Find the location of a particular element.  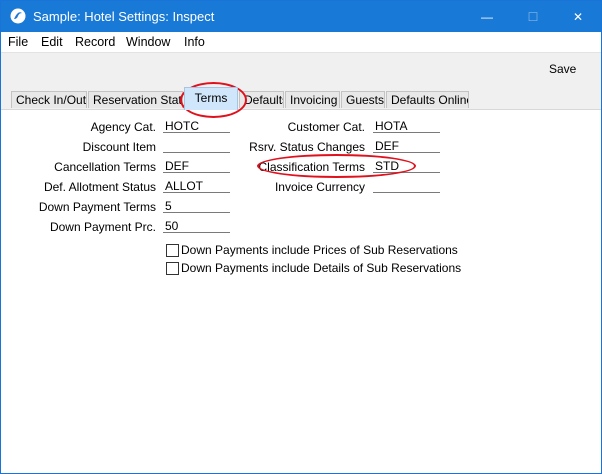

tab-label: Reservation Status is located at coordinates (137, 100).